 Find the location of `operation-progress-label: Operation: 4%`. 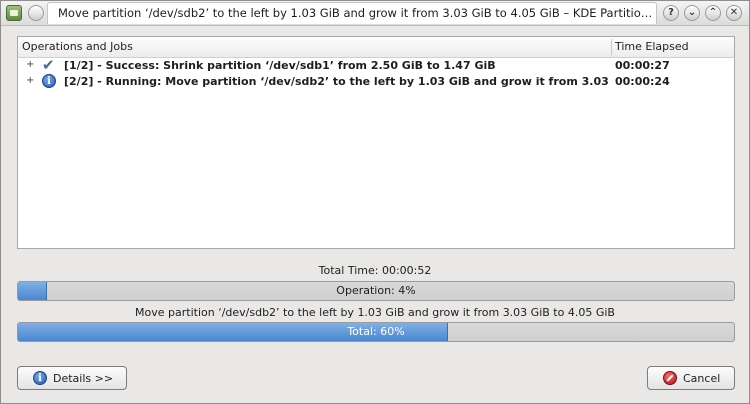

operation-progress-label: Operation: 4% is located at coordinates (376, 290).